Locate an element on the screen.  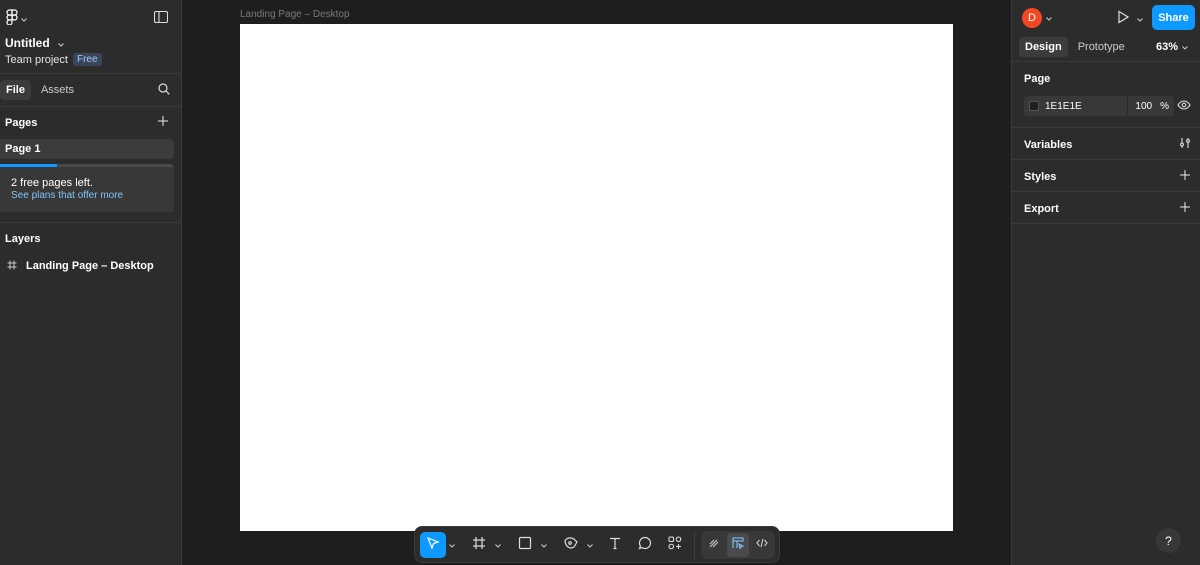
left-tabs: File Assets is located at coordinates (90, 90).